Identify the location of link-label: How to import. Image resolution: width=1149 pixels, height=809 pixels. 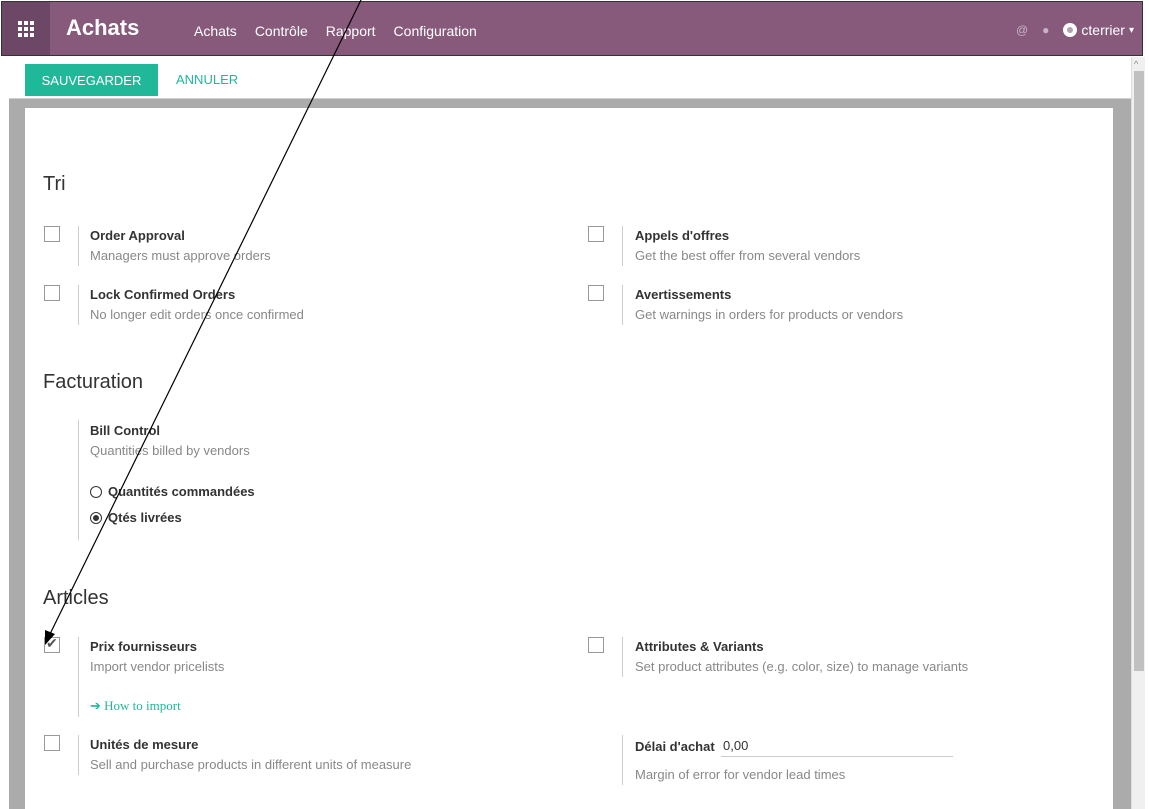
(142, 705).